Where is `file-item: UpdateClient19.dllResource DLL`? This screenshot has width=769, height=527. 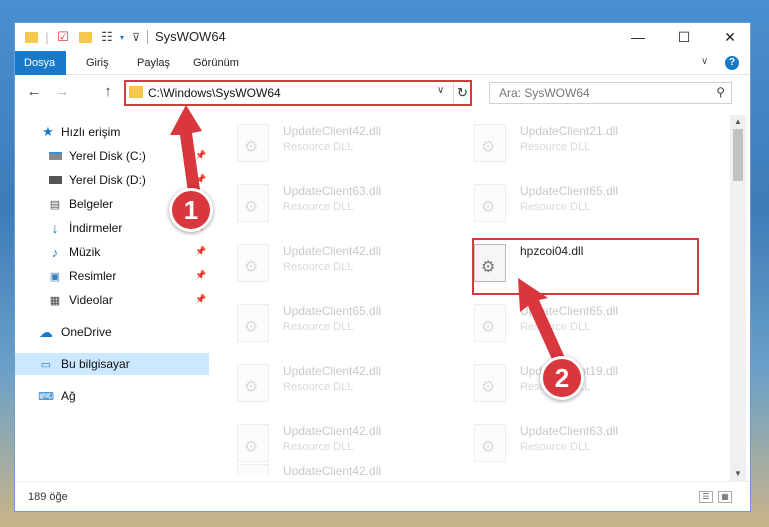 file-item: UpdateClient19.dllResource DLL is located at coordinates (589, 387).